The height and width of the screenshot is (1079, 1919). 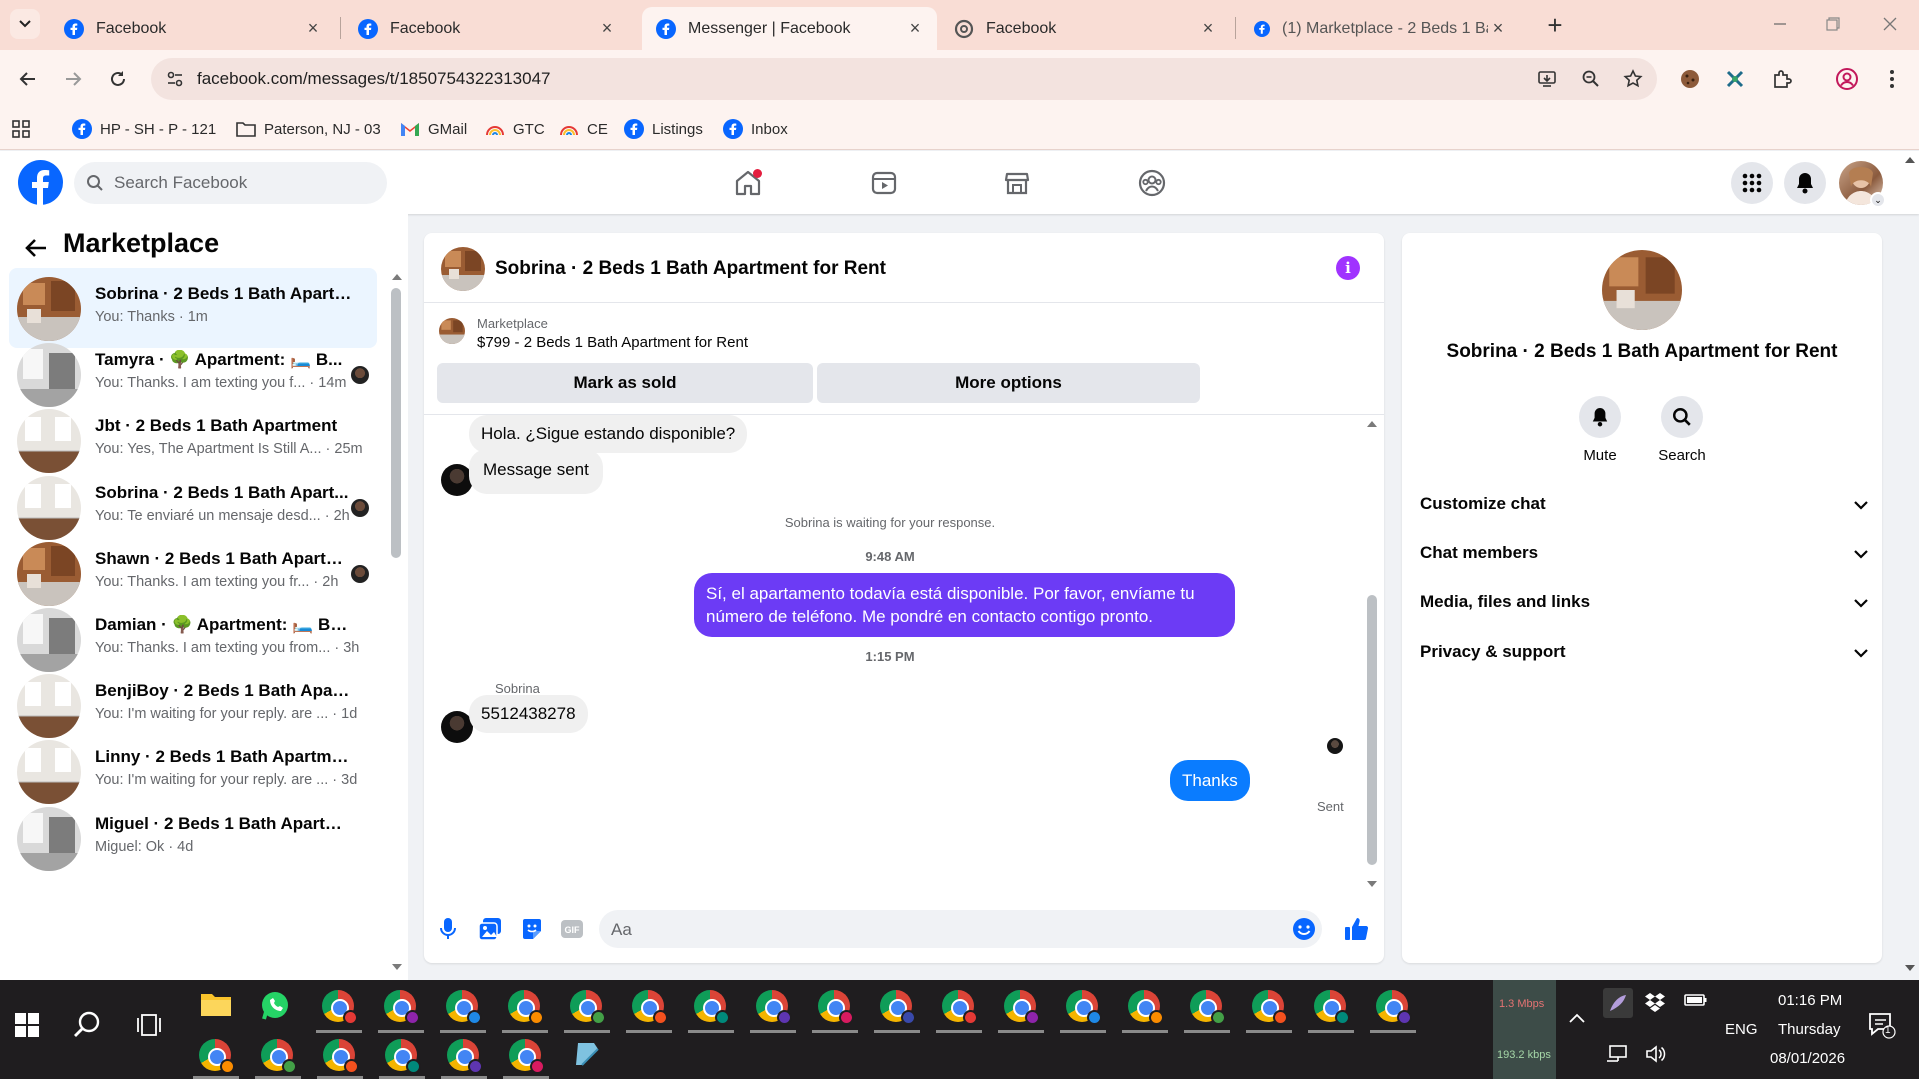 What do you see at coordinates (486, 28) in the screenshot?
I see `browser-tab-2: Facebook ×` at bounding box center [486, 28].